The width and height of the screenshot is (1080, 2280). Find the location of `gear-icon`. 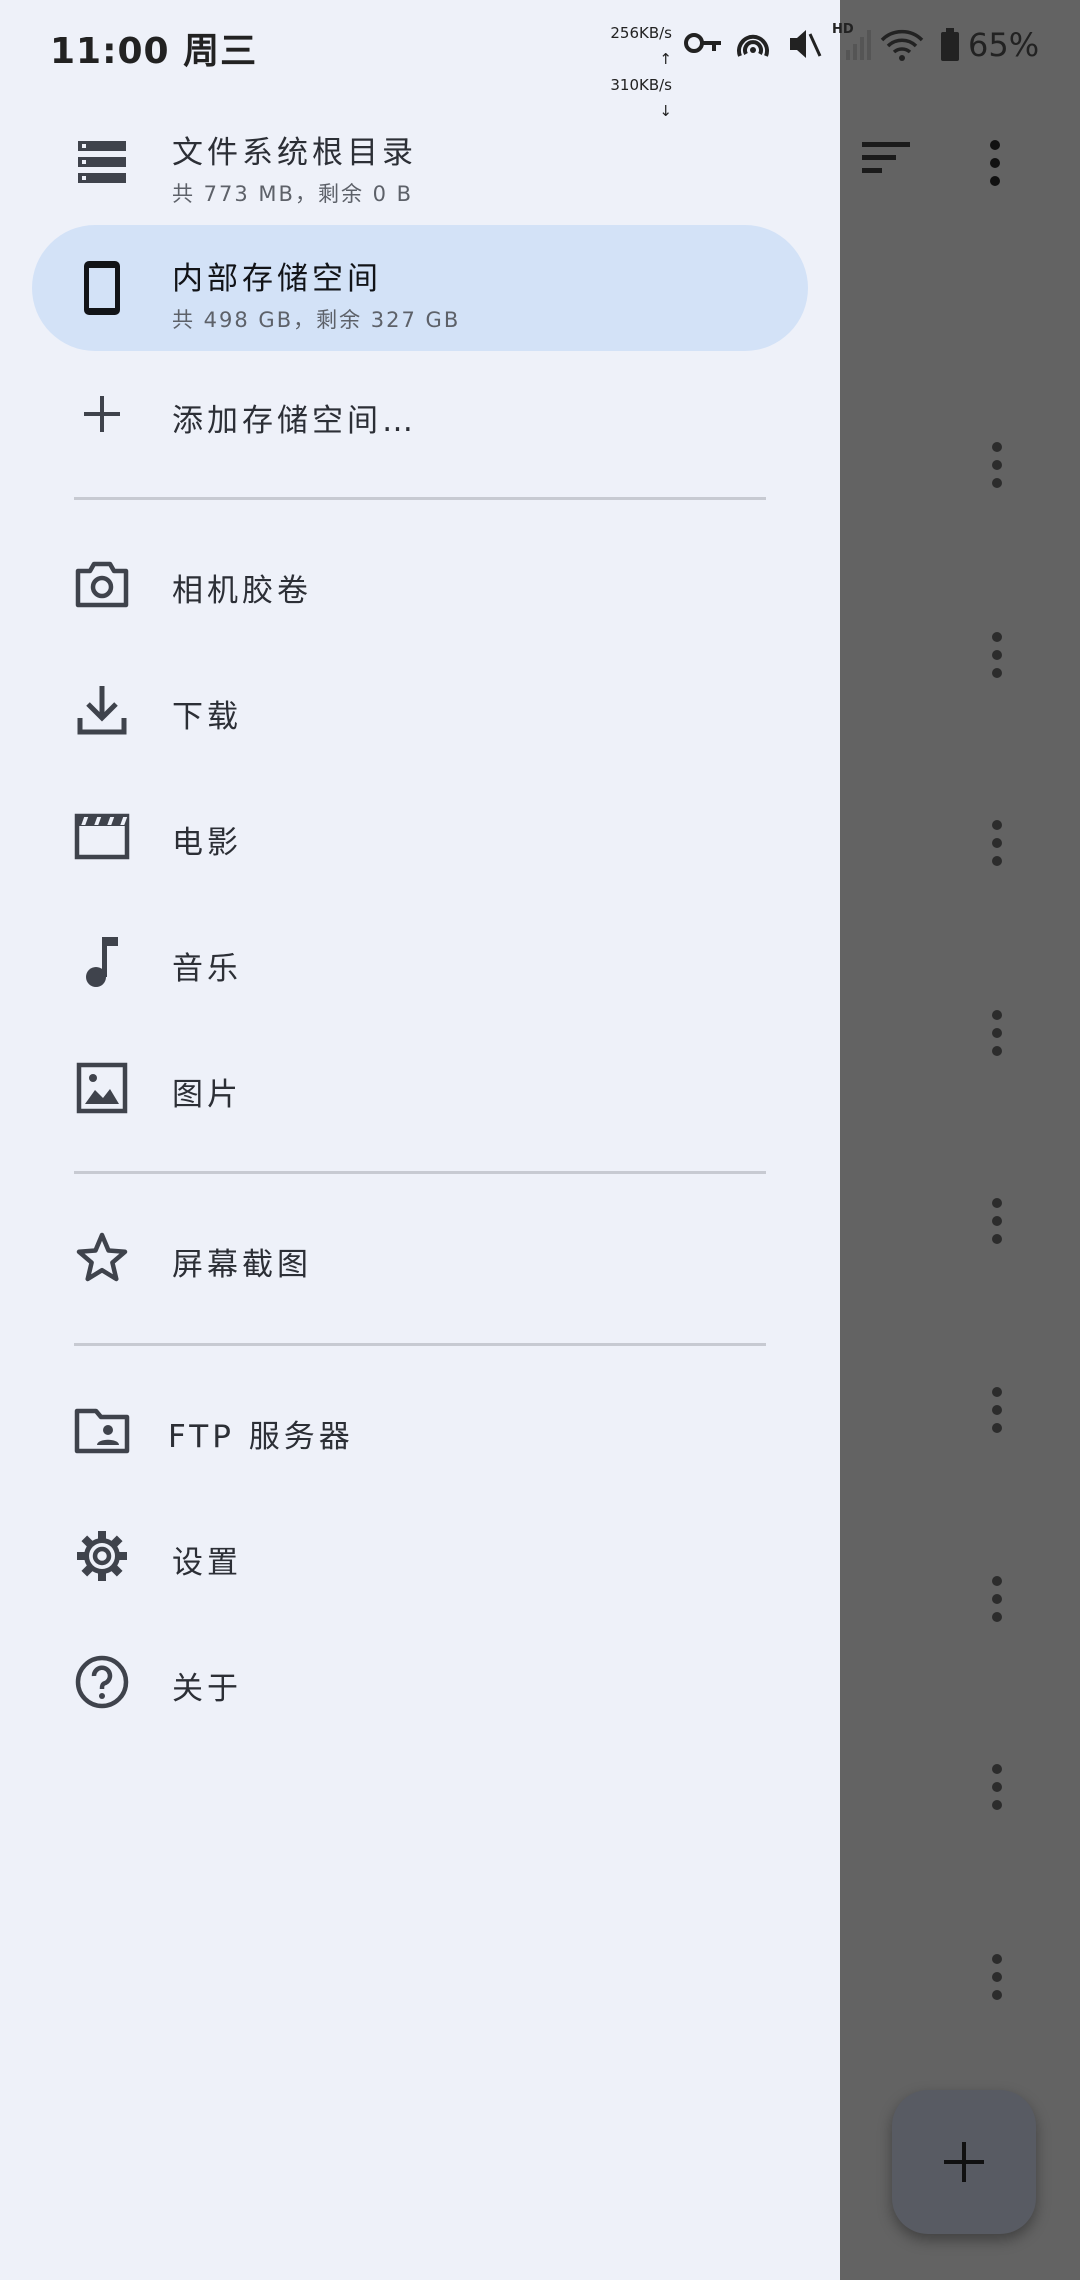

gear-icon is located at coordinates (102, 1556).